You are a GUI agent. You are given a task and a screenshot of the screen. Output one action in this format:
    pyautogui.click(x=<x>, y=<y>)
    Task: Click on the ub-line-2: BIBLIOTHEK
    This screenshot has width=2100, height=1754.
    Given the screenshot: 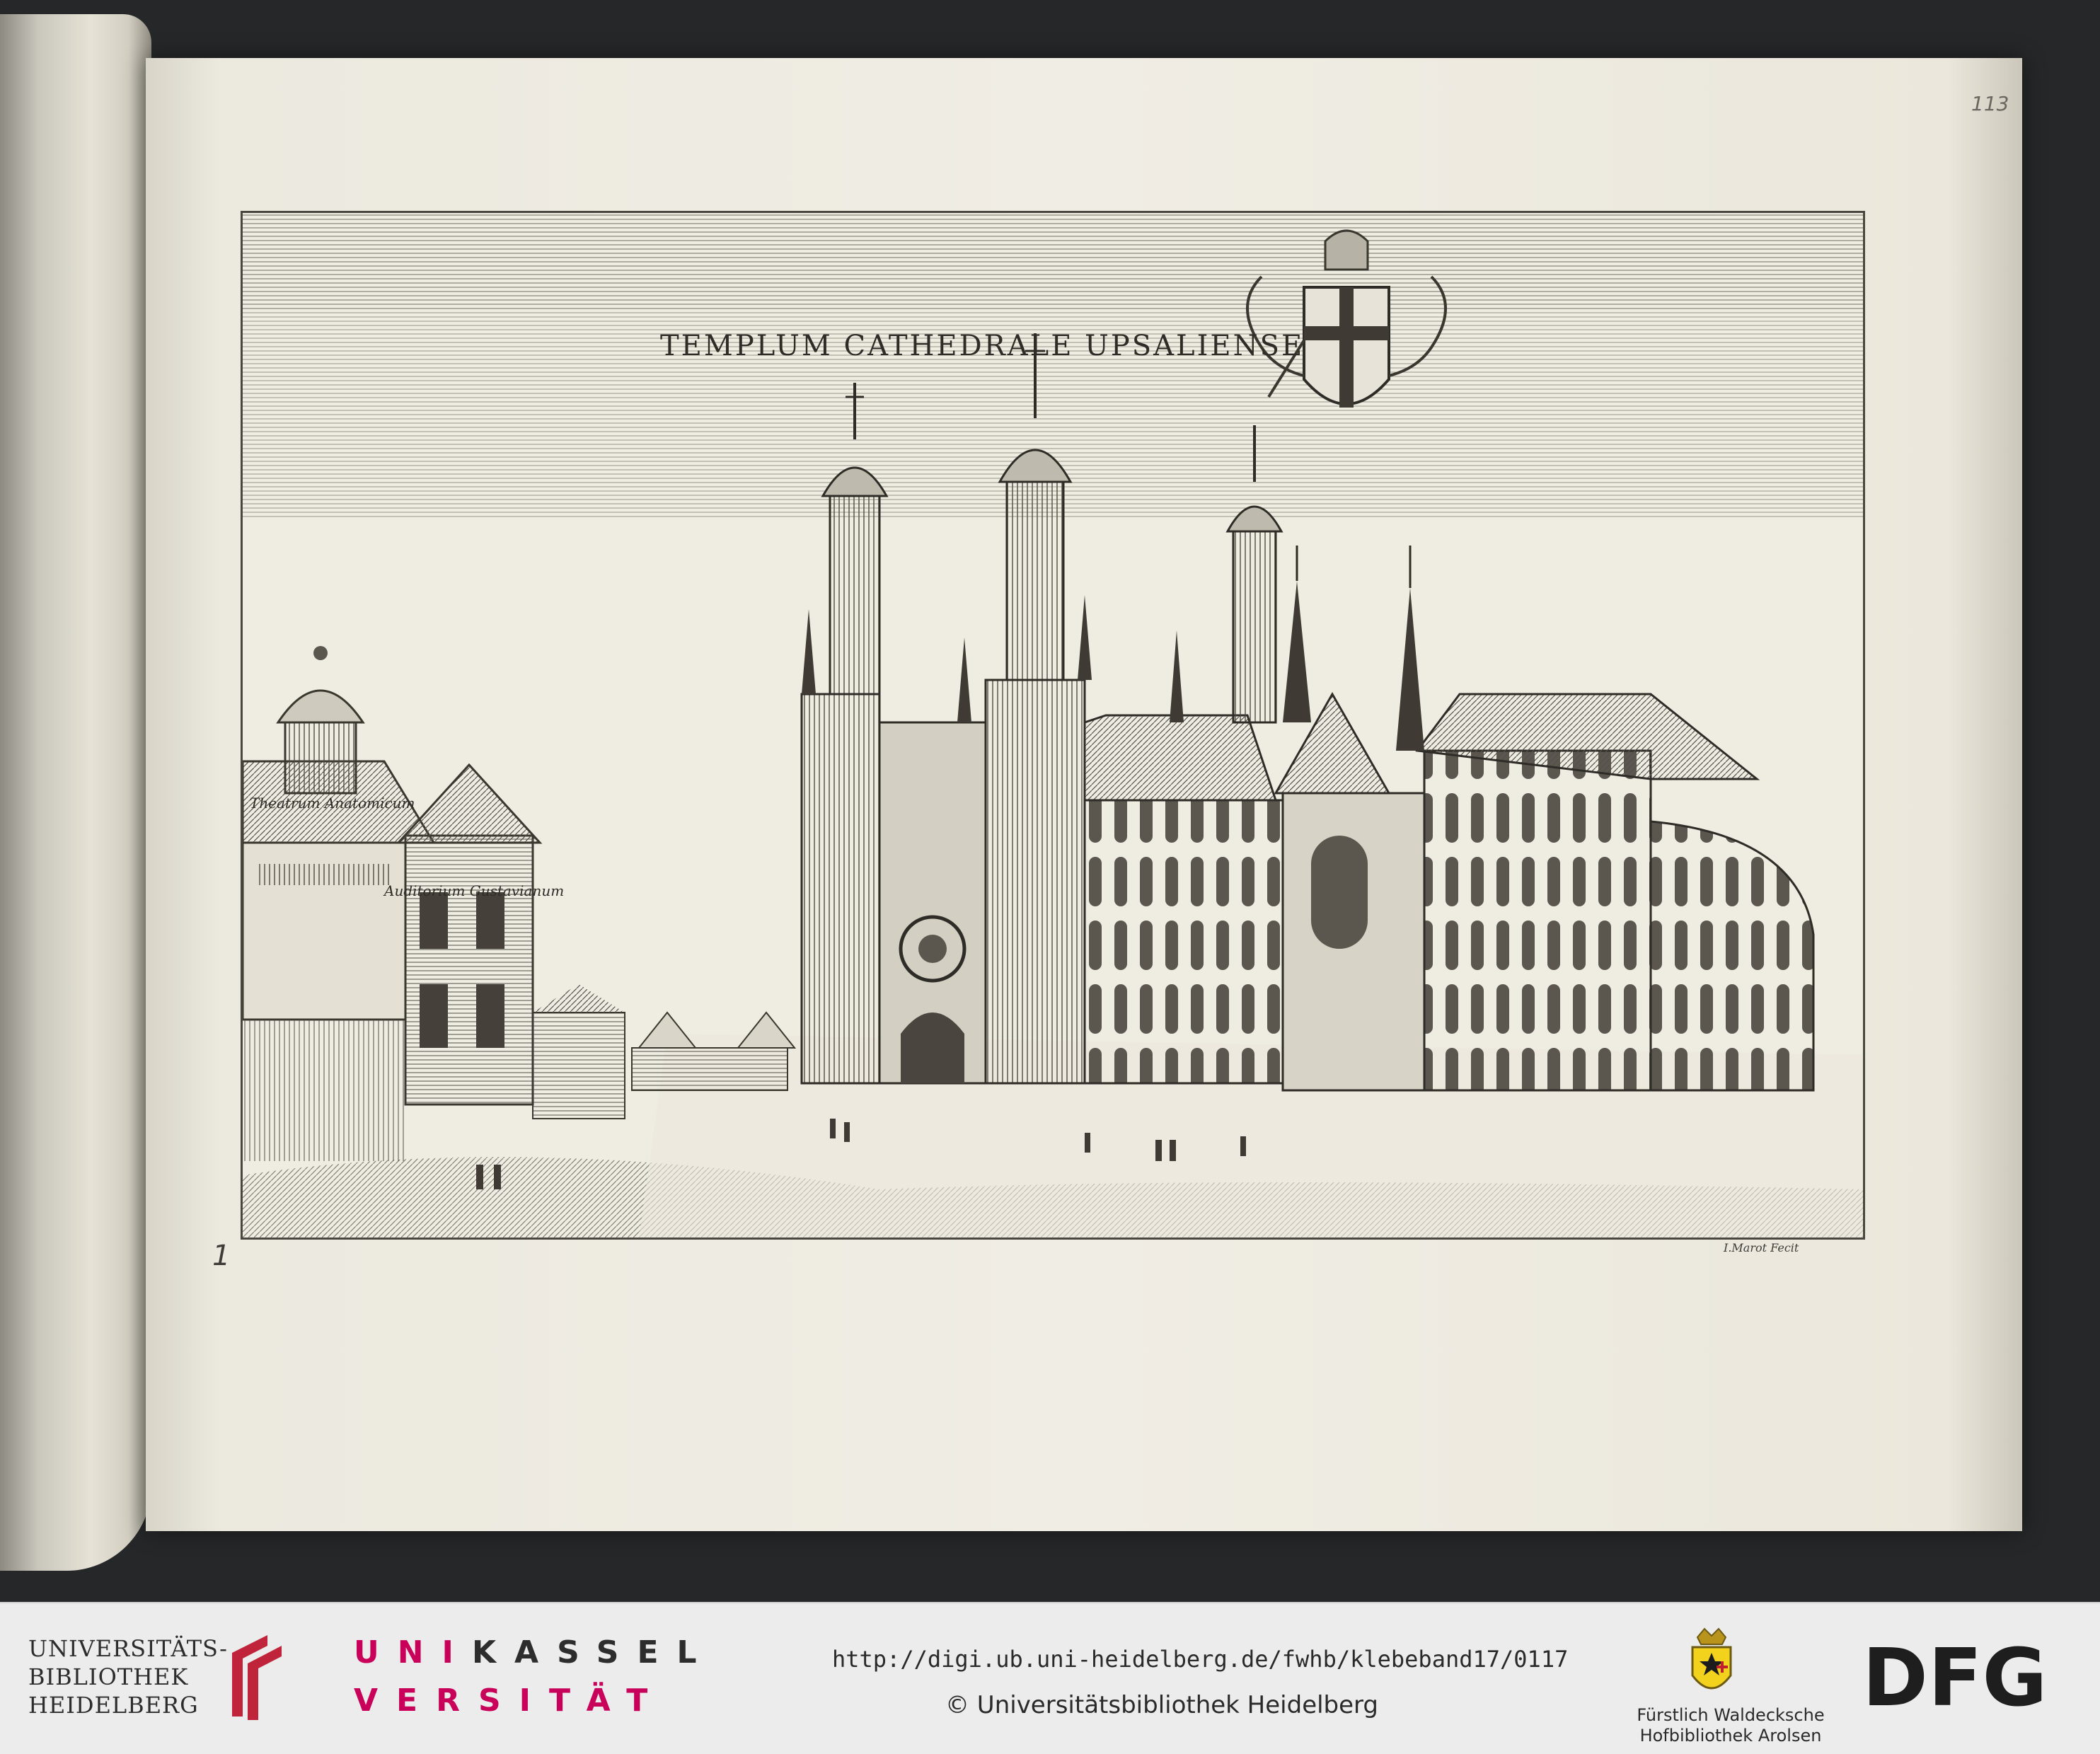 What is the action you would take?
    pyautogui.click(x=108, y=1677)
    